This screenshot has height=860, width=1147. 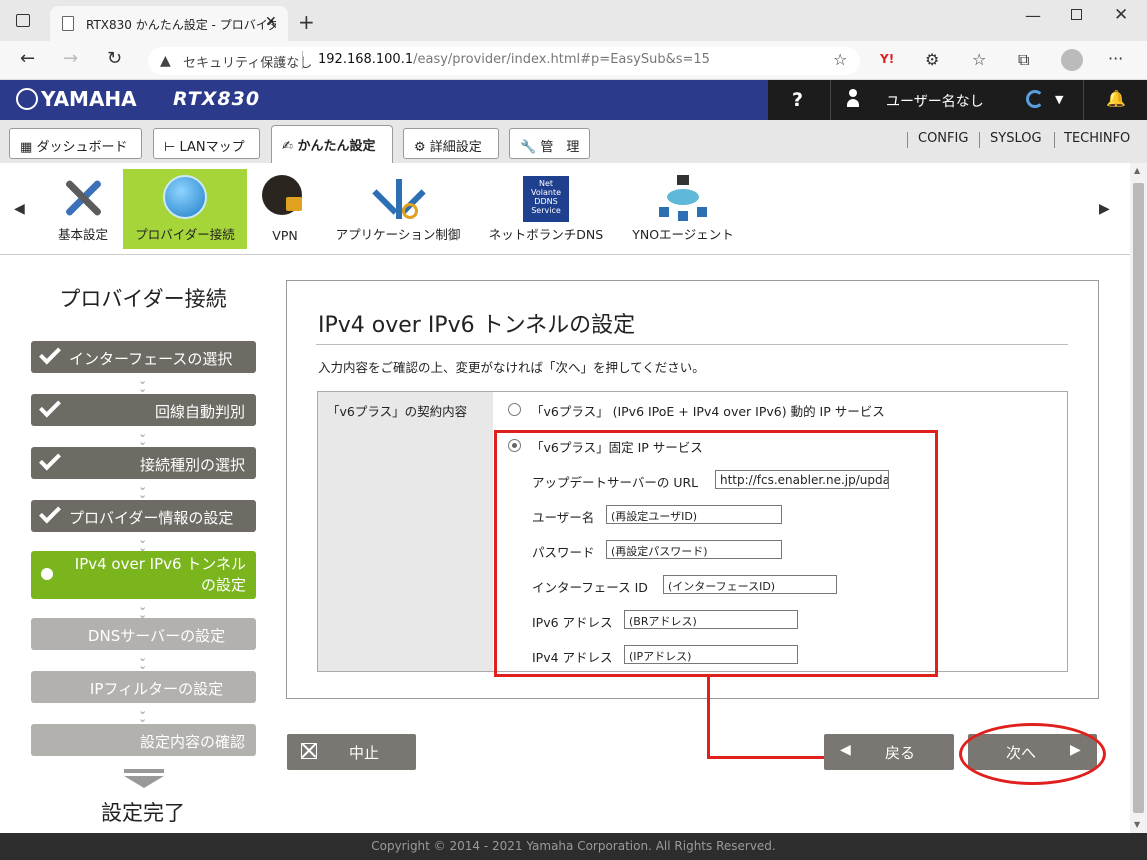 What do you see at coordinates (285, 209) in the screenshot?
I see `menu-vpn: VPN` at bounding box center [285, 209].